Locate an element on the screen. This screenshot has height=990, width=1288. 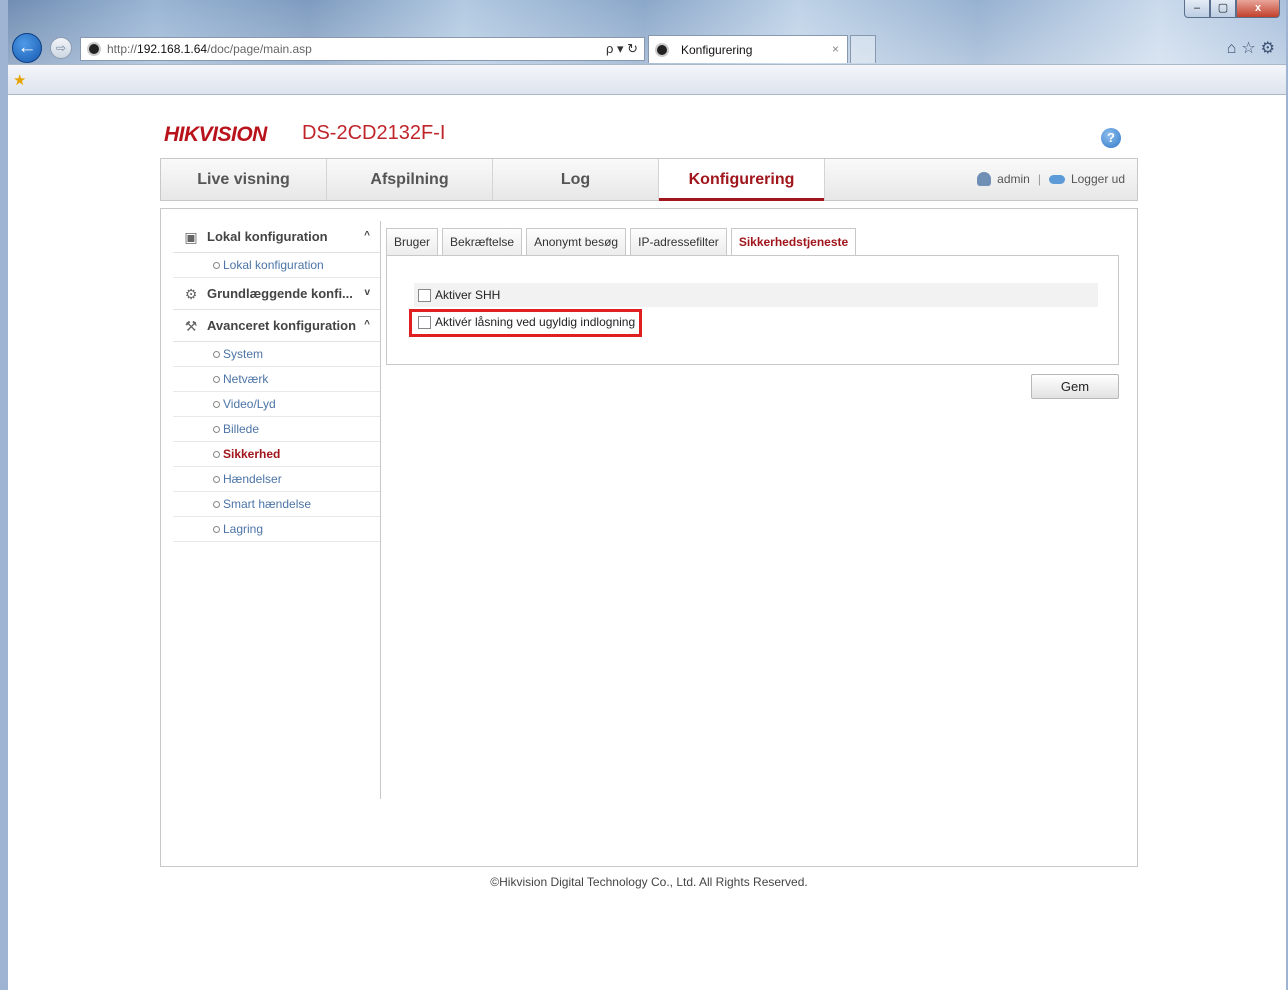
sidebar-item-storage: Lagring is located at coordinates (276, 529).